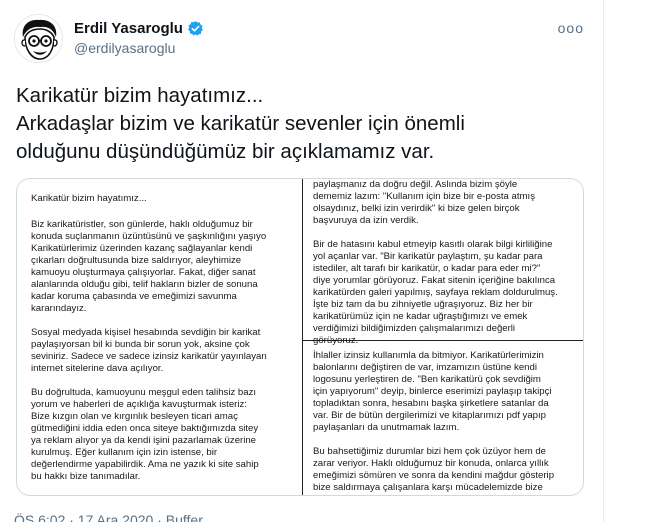 This screenshot has width=652, height=522. What do you see at coordinates (603, 261) in the screenshot?
I see `timeline-border` at bounding box center [603, 261].